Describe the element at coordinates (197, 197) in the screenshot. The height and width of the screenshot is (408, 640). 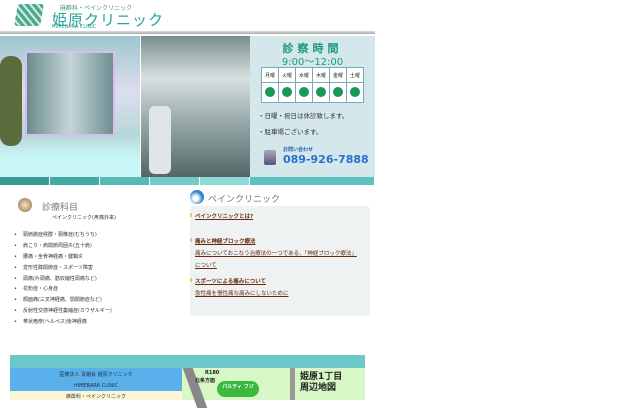
I see `pain-clinic-icon` at that location.